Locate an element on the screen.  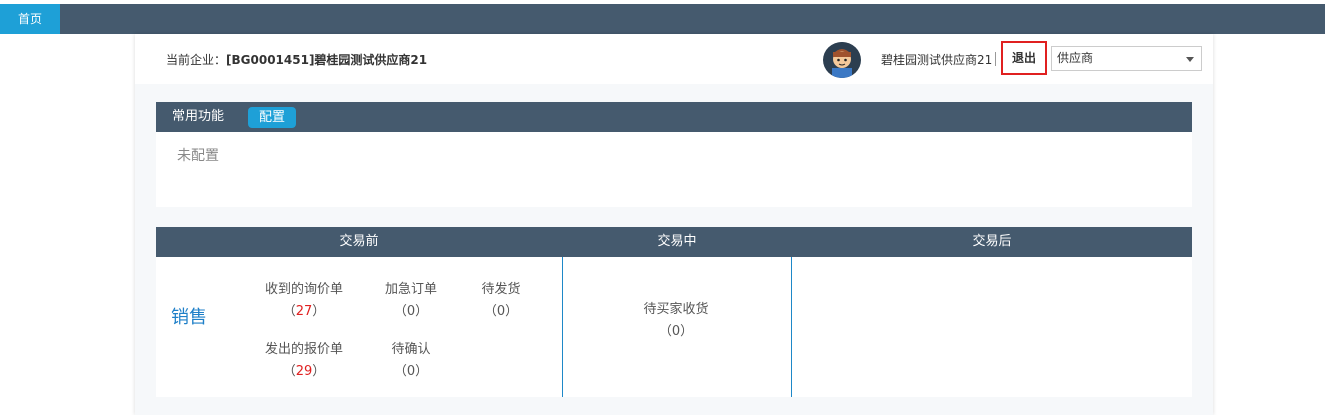
item-count: （29） is located at coordinates (304, 371).